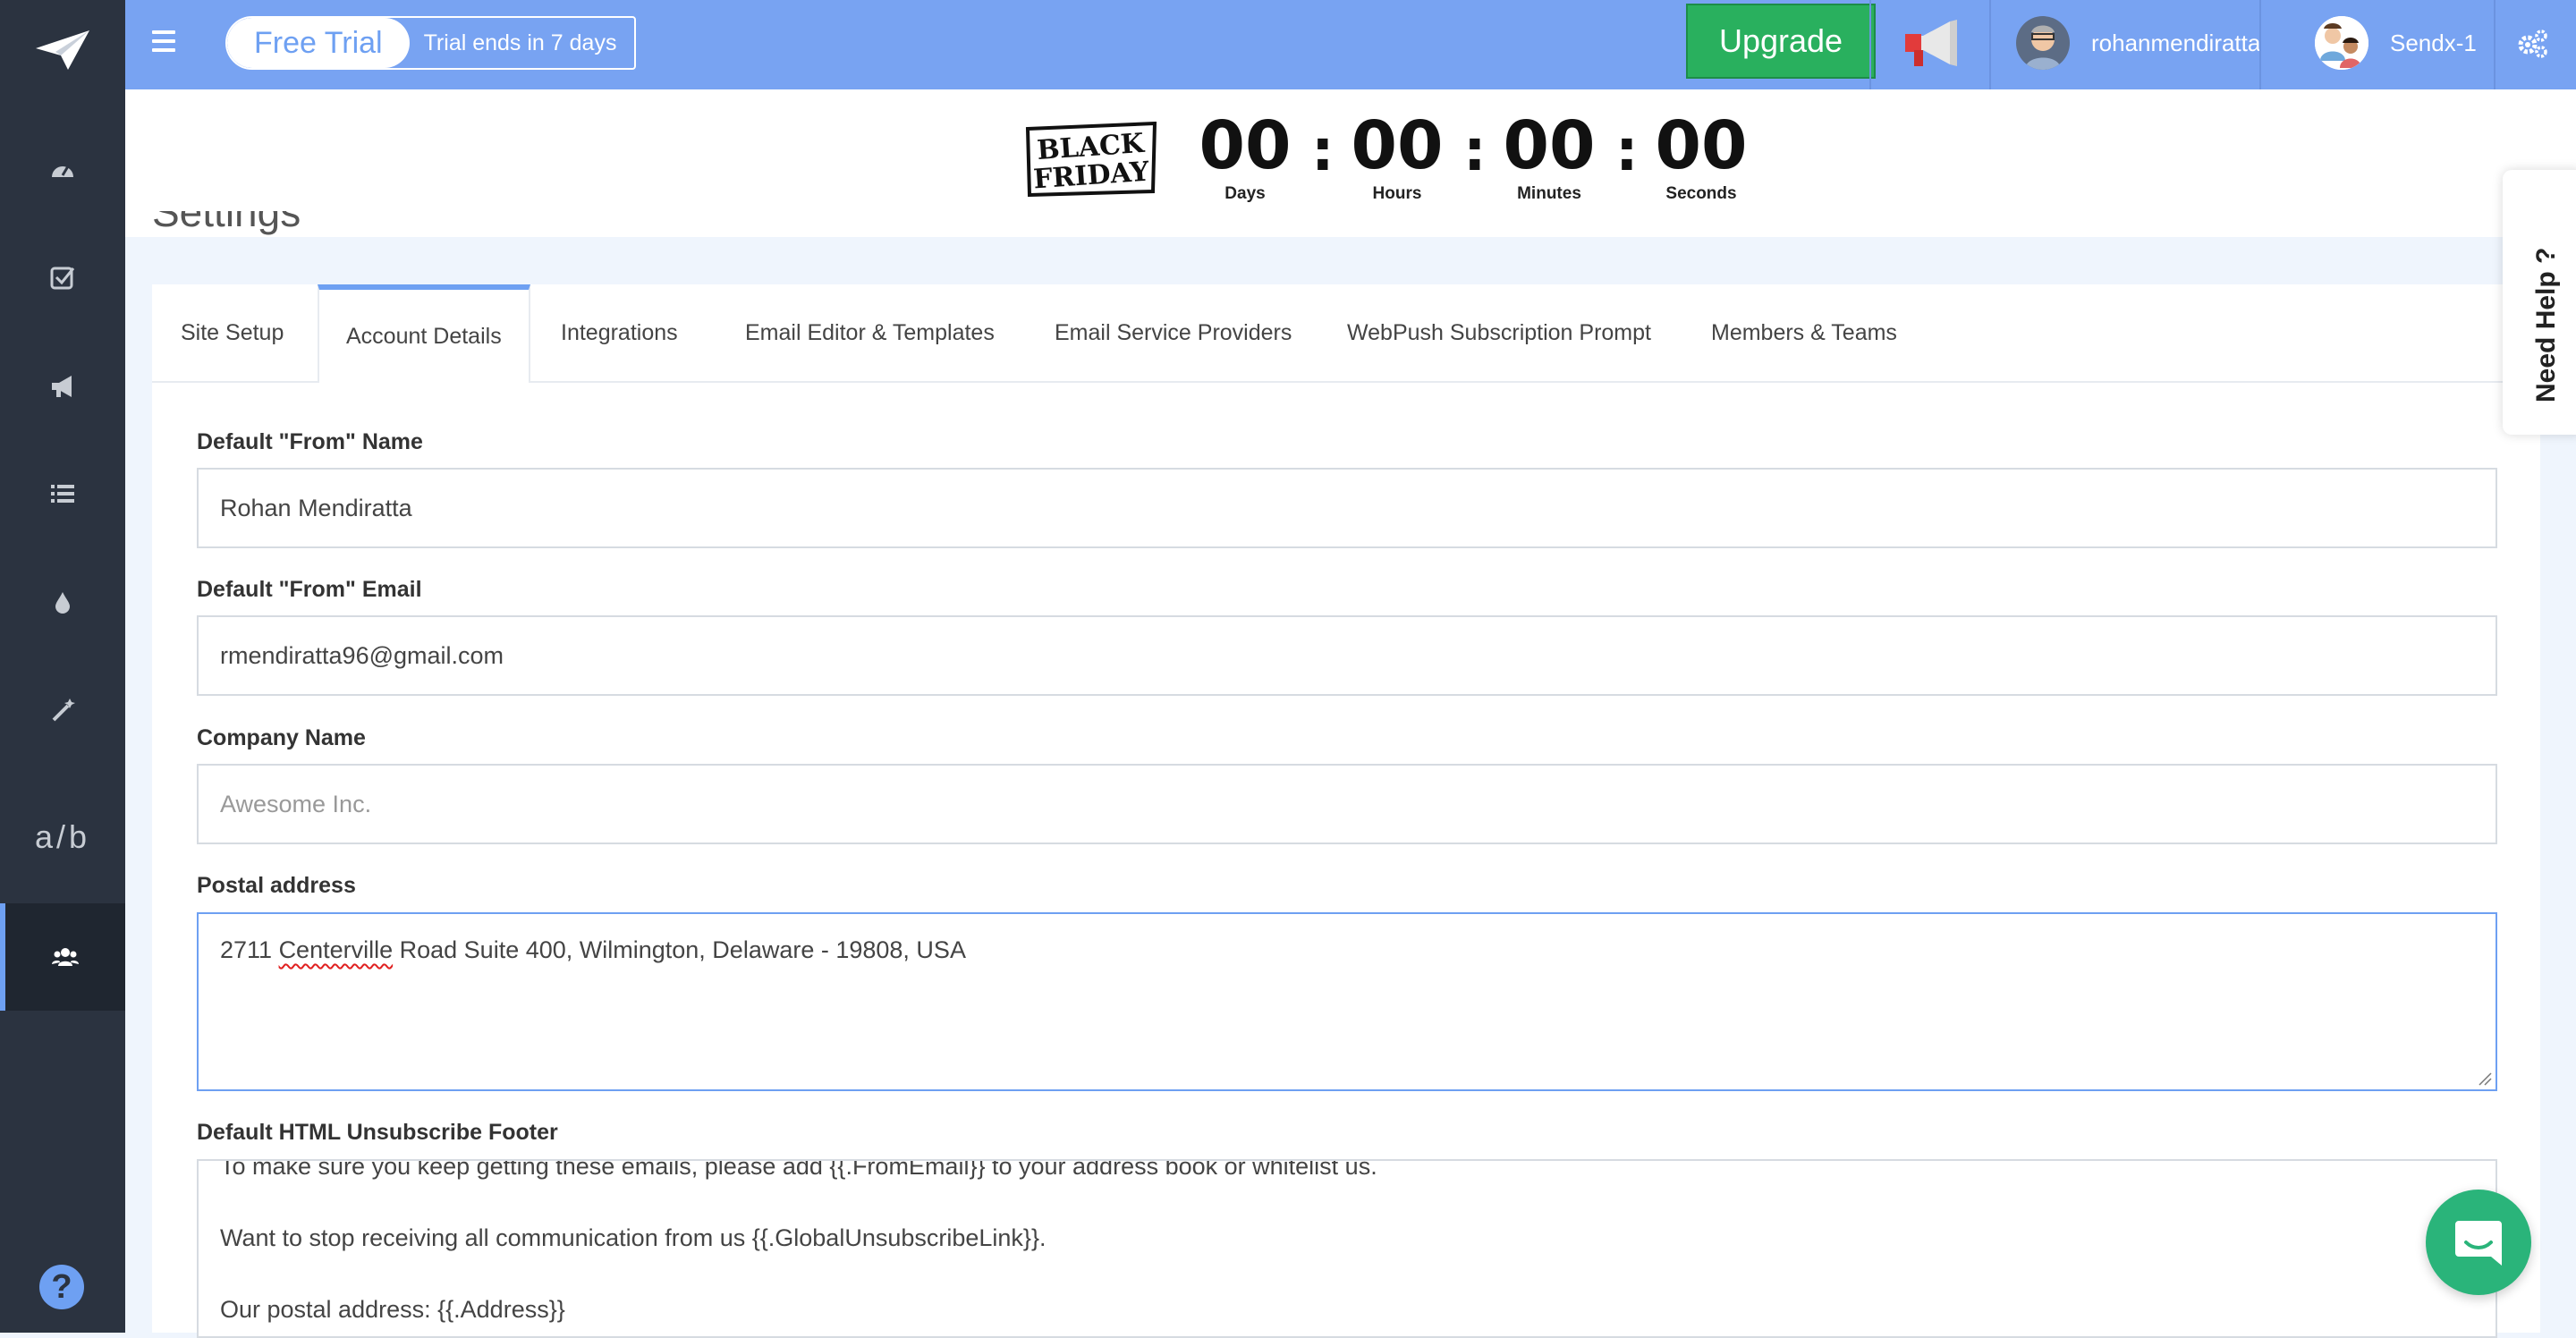 The width and height of the screenshot is (2576, 1338). I want to click on resize-grip-icon, so click(2485, 1078).